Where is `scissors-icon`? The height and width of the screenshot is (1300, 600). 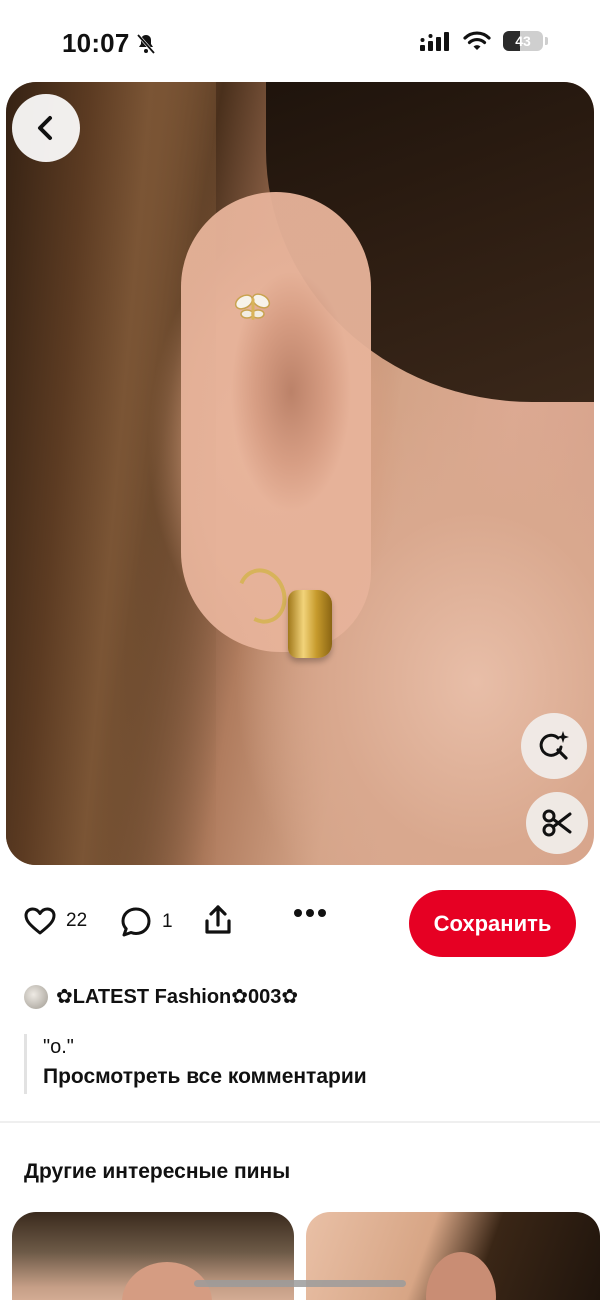 scissors-icon is located at coordinates (557, 823).